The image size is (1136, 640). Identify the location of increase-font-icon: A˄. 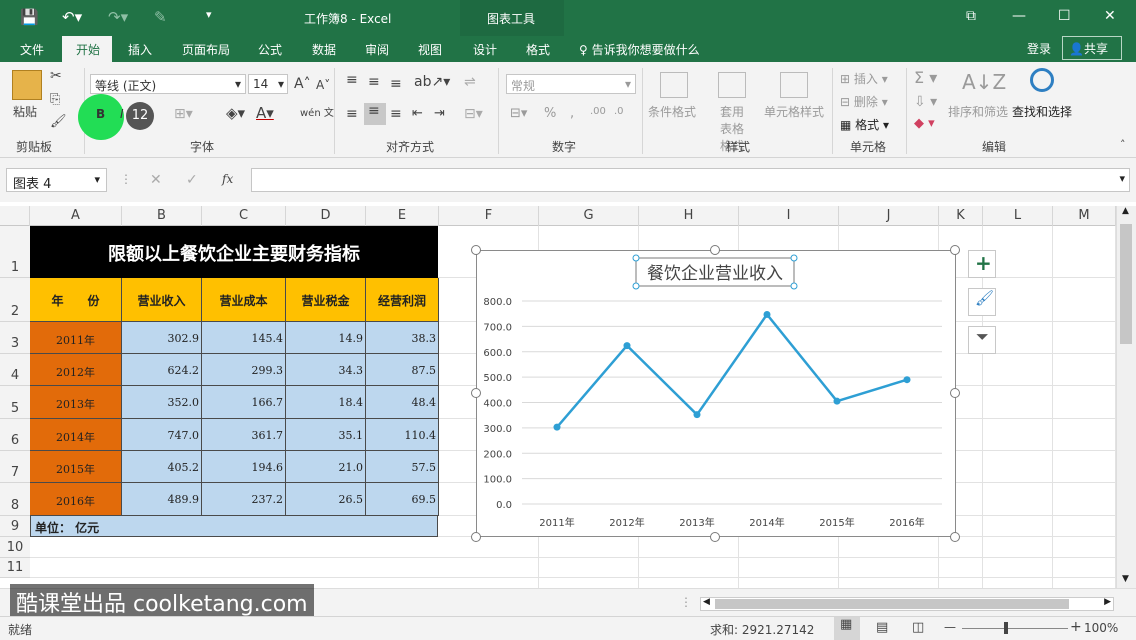
(302, 84).